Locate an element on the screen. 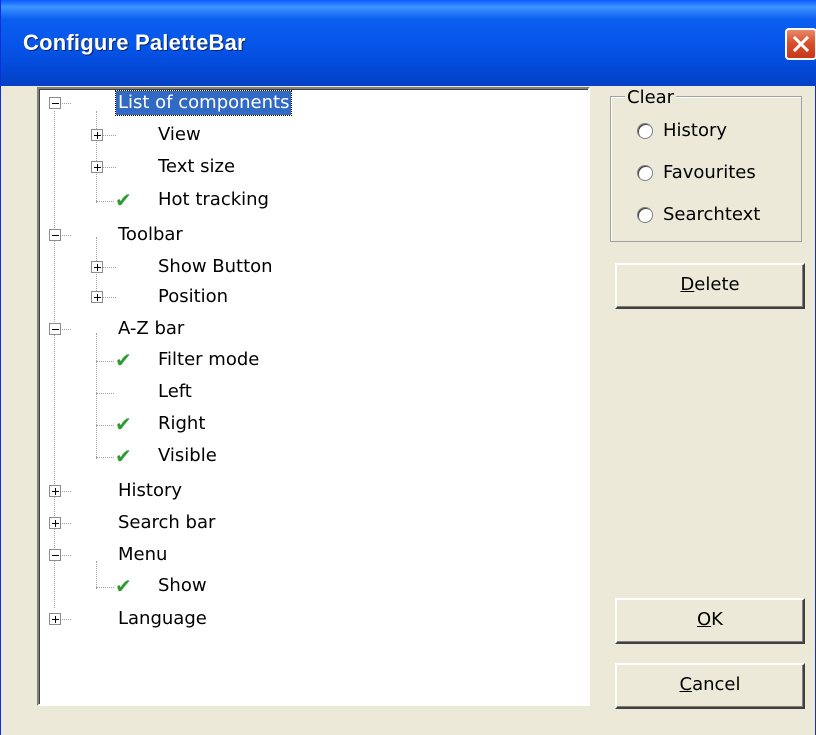 The image size is (816, 735). delete-label: elete is located at coordinates (717, 284).